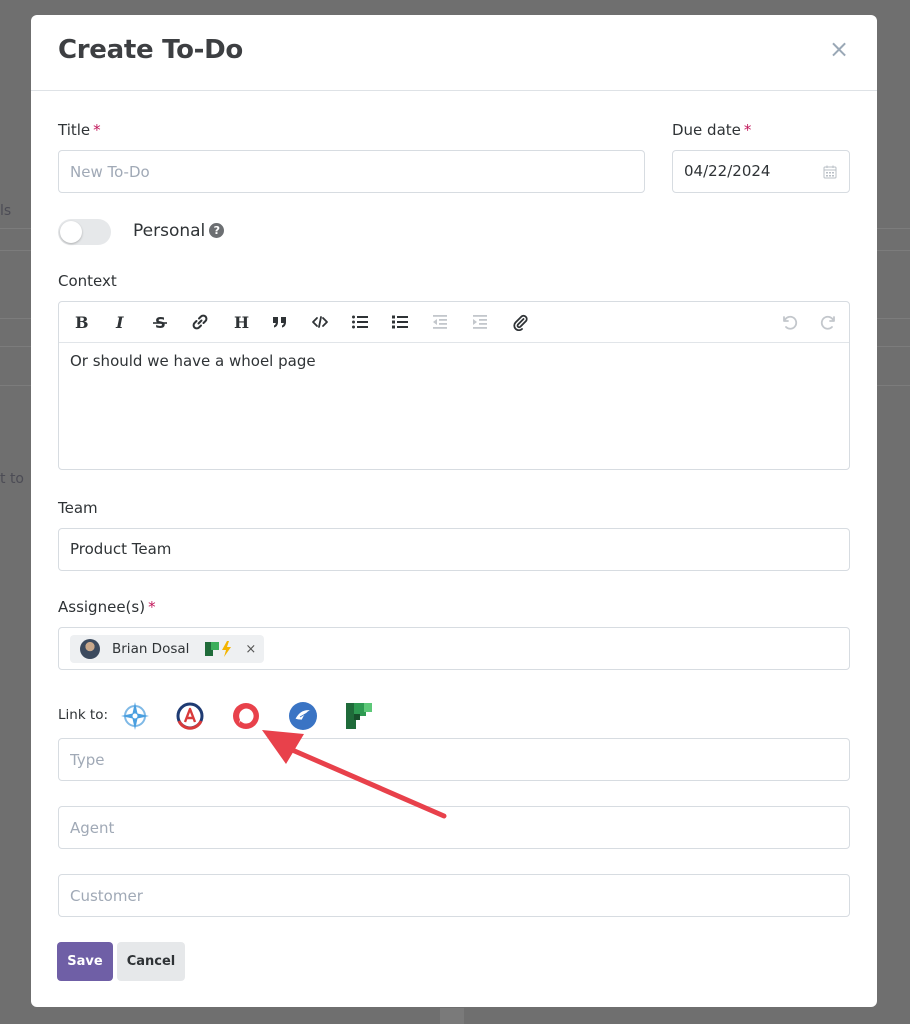 This screenshot has height=1024, width=910. Describe the element at coordinates (789, 322) in the screenshot. I see `undo-icon` at that location.